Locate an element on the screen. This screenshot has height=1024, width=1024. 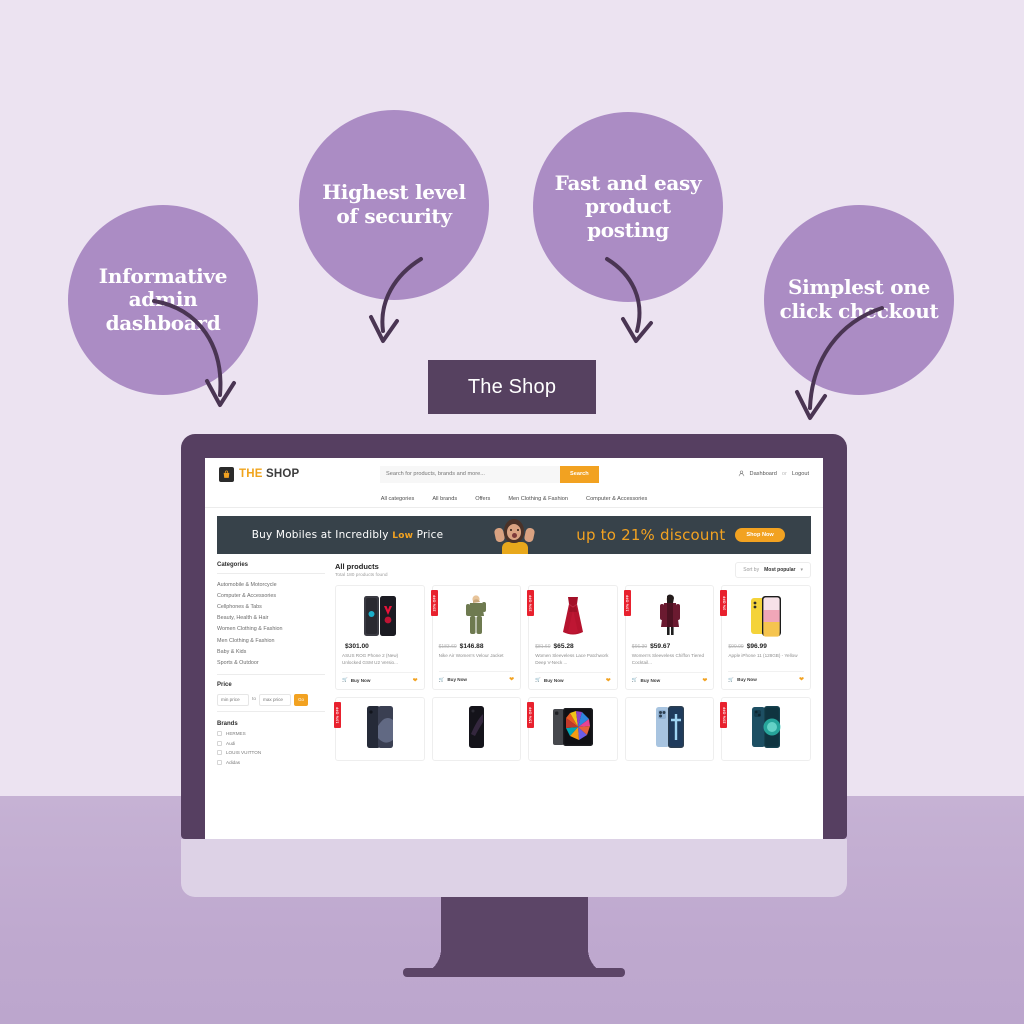
promo-bubble-checkout: Simplest one click checkout is located at coordinates (859, 300).